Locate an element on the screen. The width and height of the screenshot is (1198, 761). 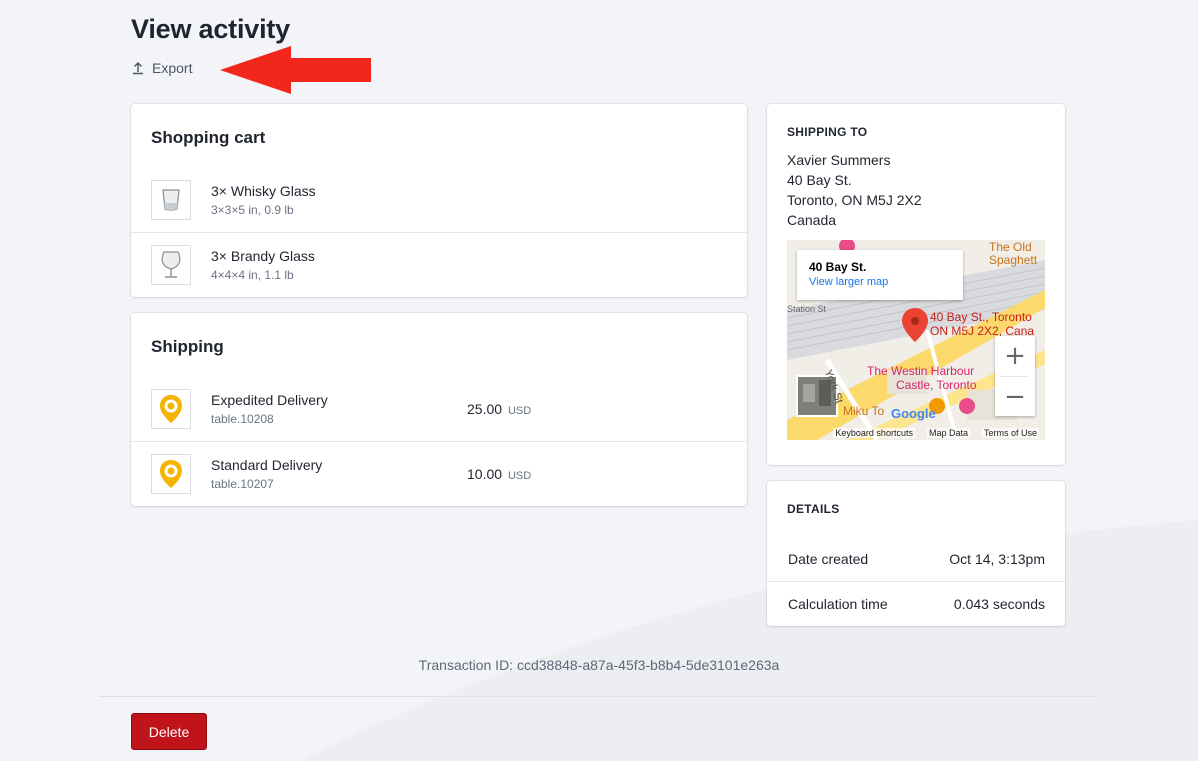
map-street-label: Station St is located at coordinates (807, 309).